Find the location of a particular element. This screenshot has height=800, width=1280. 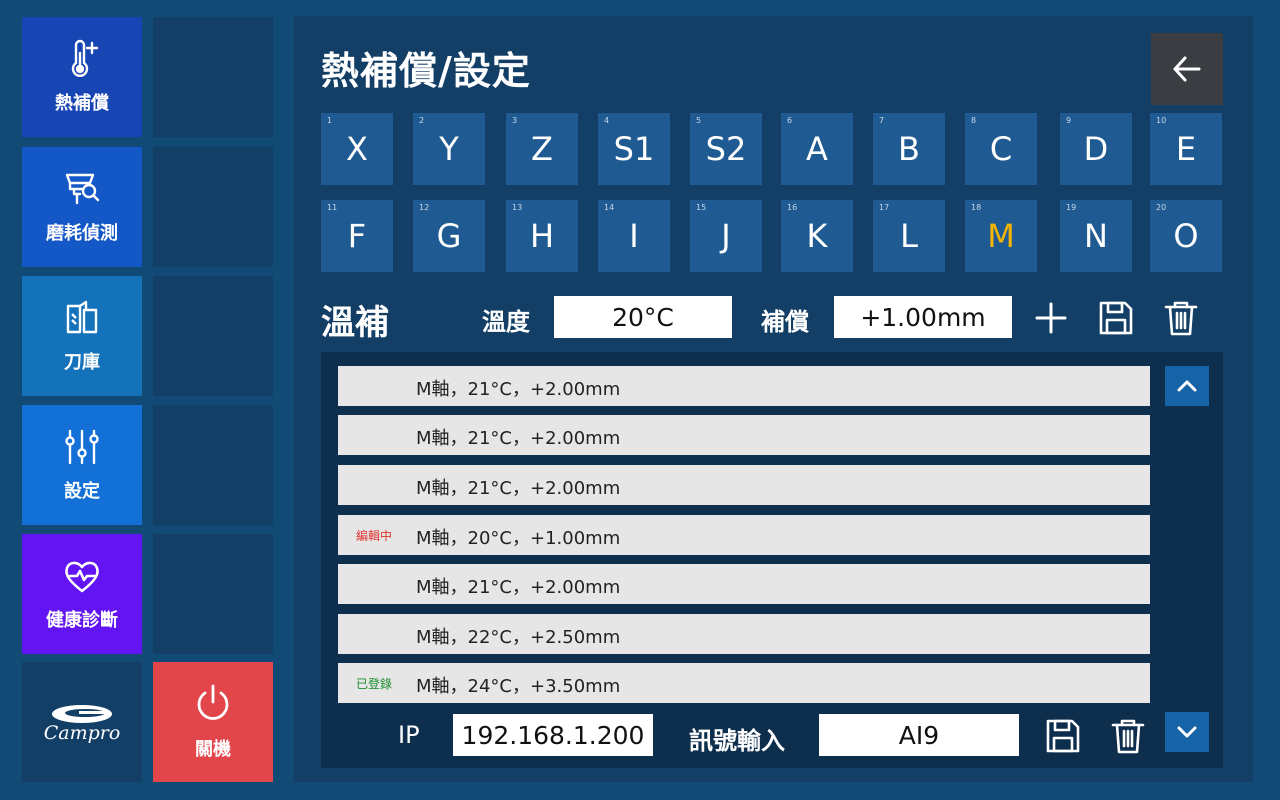

axis-key-i: 14 I is located at coordinates (634, 236).